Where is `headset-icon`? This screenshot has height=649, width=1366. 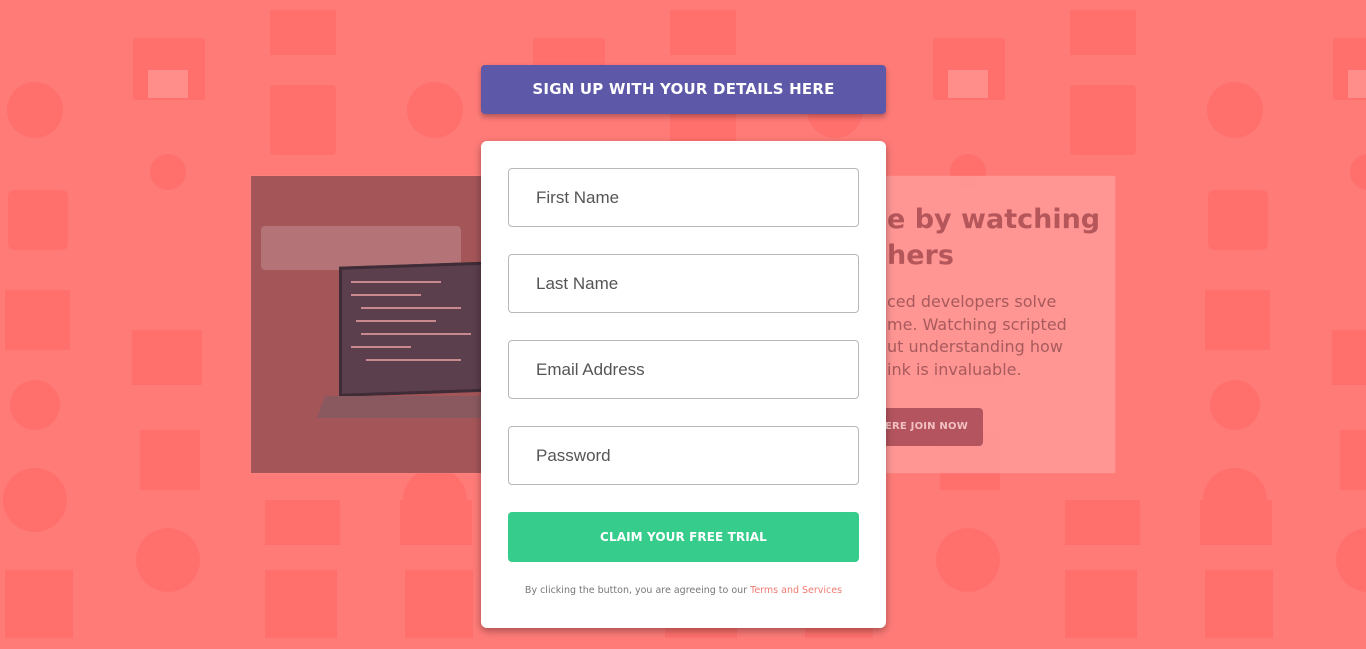 headset-icon is located at coordinates (35, 110).